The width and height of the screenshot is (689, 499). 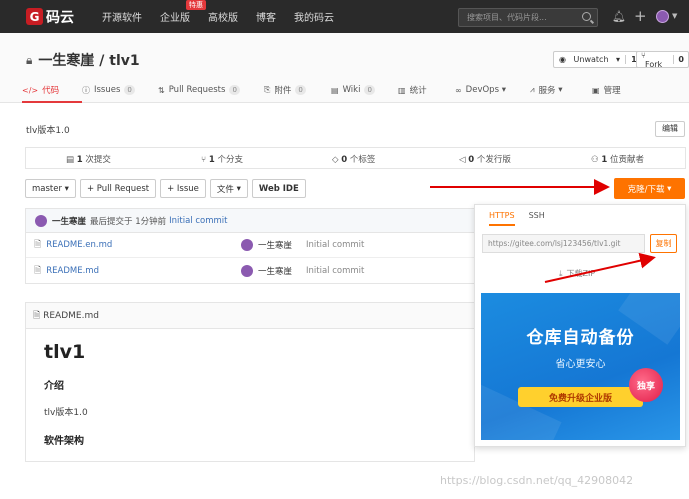 I want to click on tab-stats: ▥ 统计, so click(x=426, y=90).